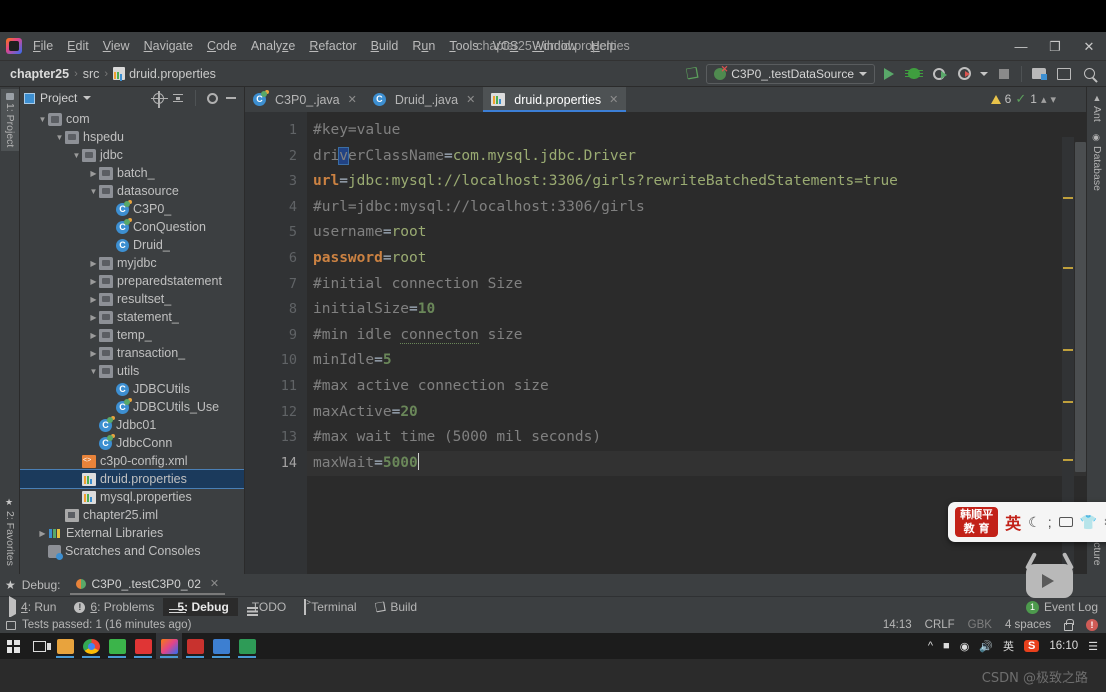 This screenshot has height=692, width=1106. I want to click on run-button, so click(889, 74).